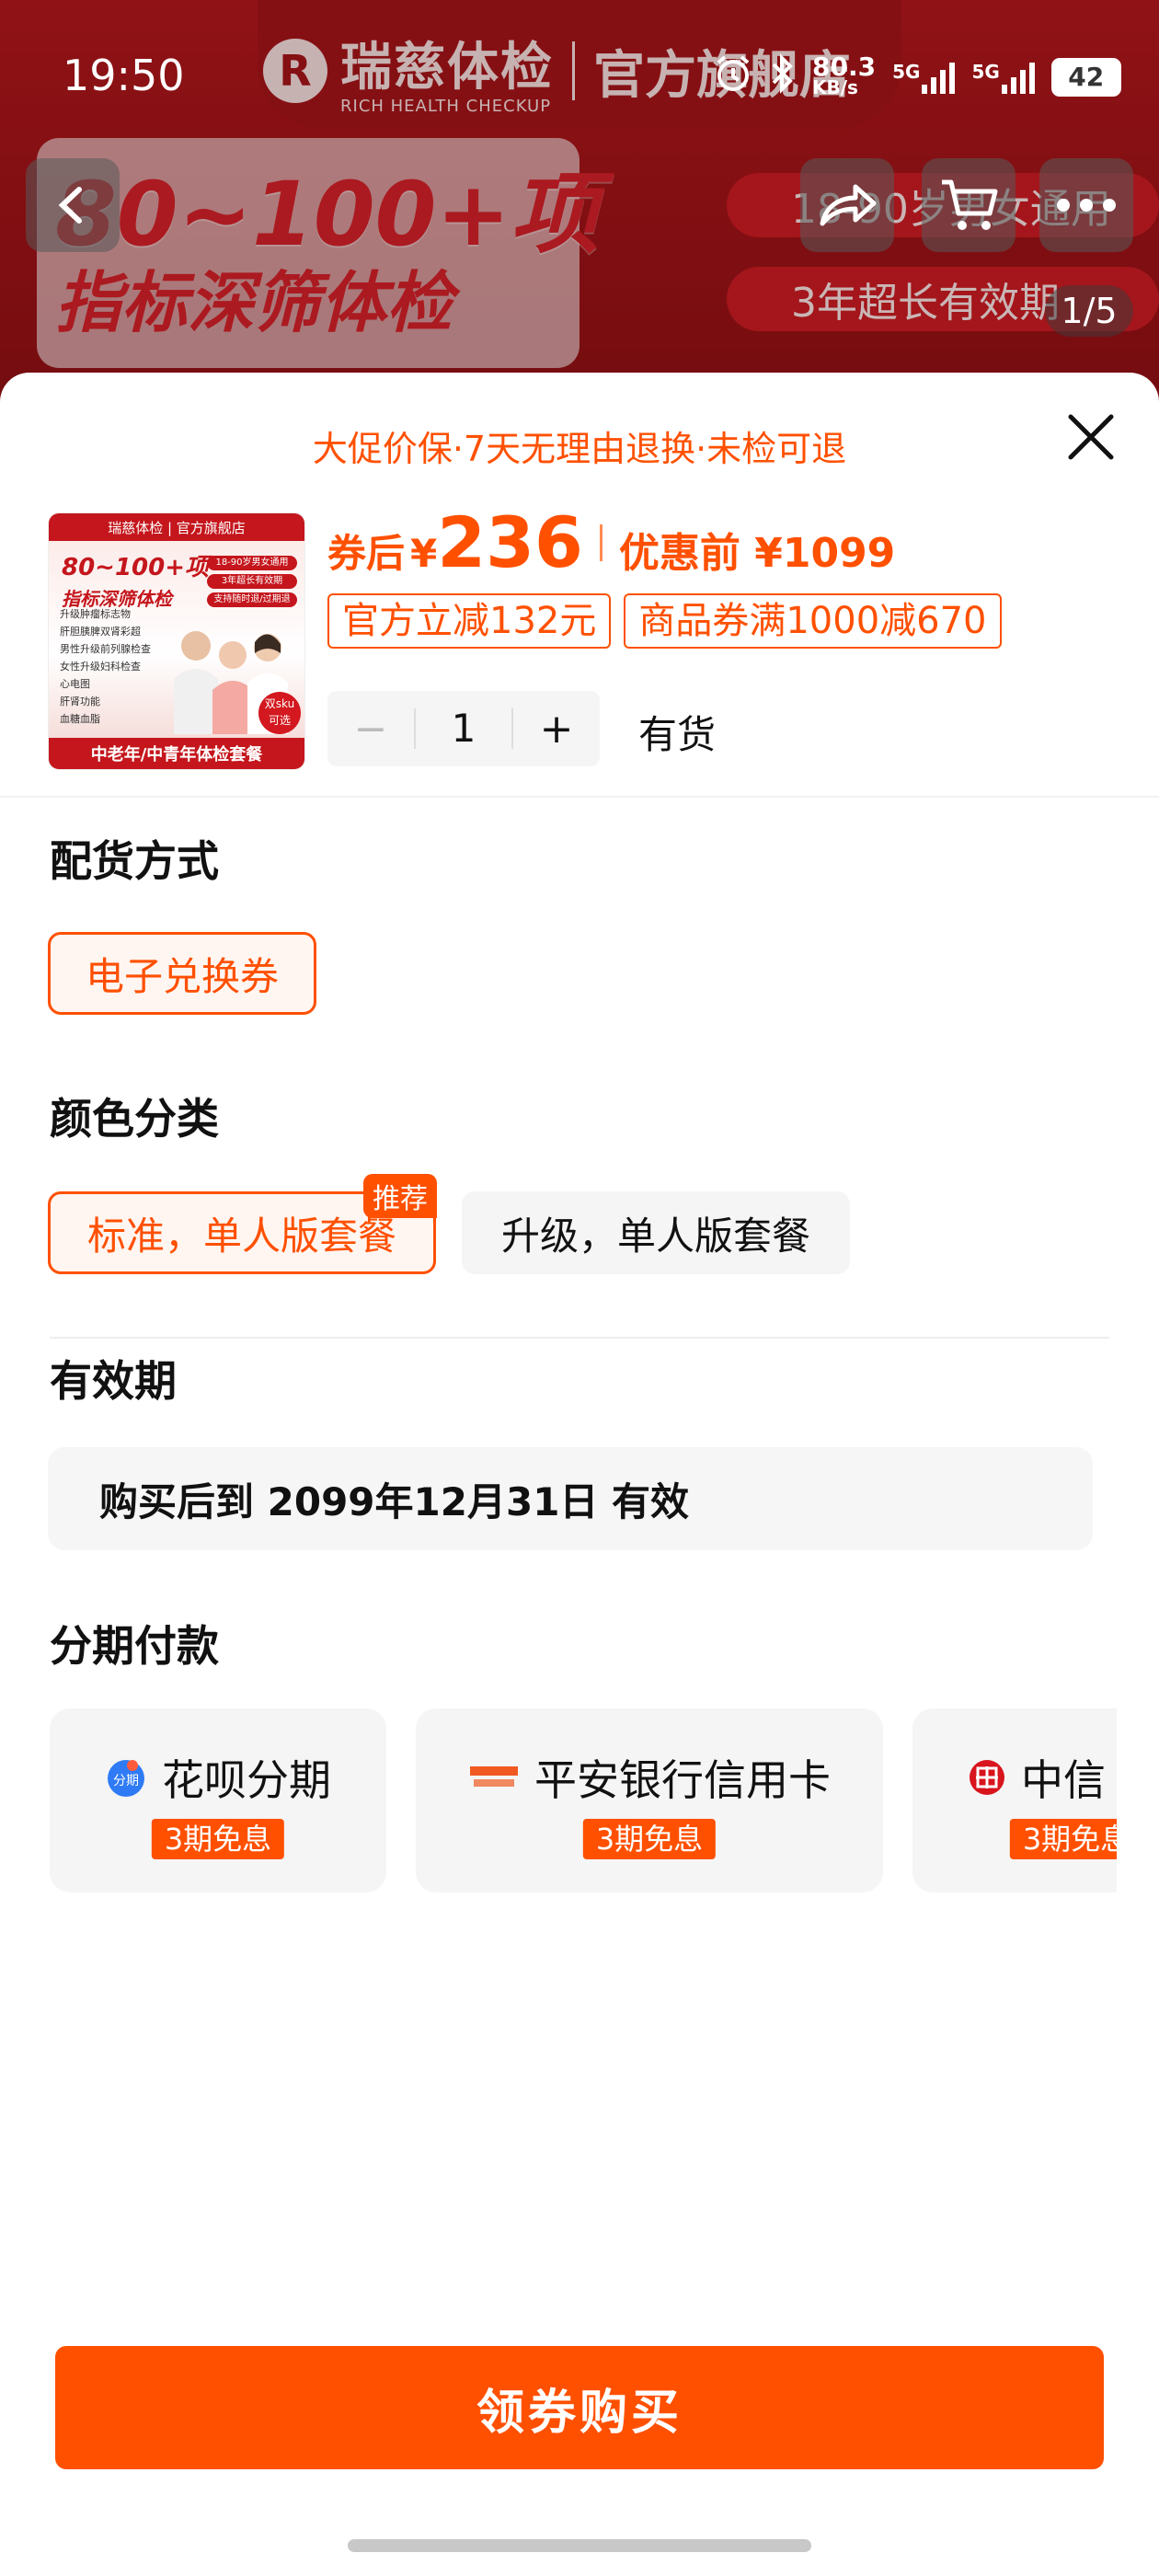 The width and height of the screenshot is (1159, 2576). I want to click on coupon-tag: 商品券满1000减670, so click(813, 621).